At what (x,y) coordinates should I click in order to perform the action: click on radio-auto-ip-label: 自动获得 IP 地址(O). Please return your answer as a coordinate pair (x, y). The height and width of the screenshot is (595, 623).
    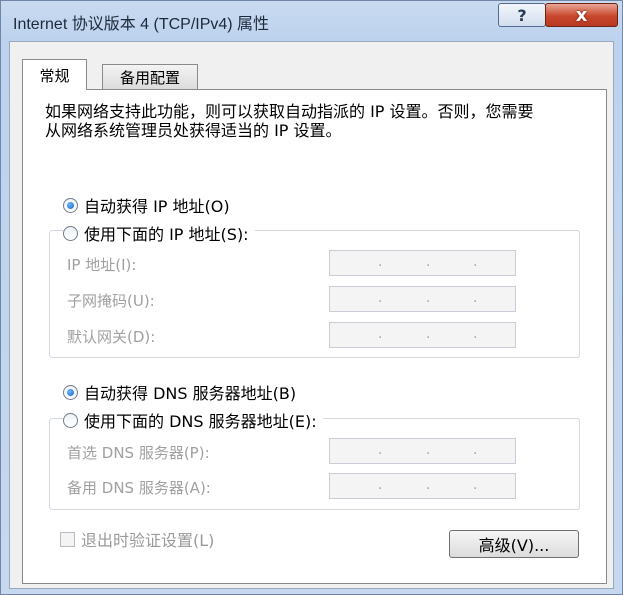
    Looking at the image, I should click on (157, 206).